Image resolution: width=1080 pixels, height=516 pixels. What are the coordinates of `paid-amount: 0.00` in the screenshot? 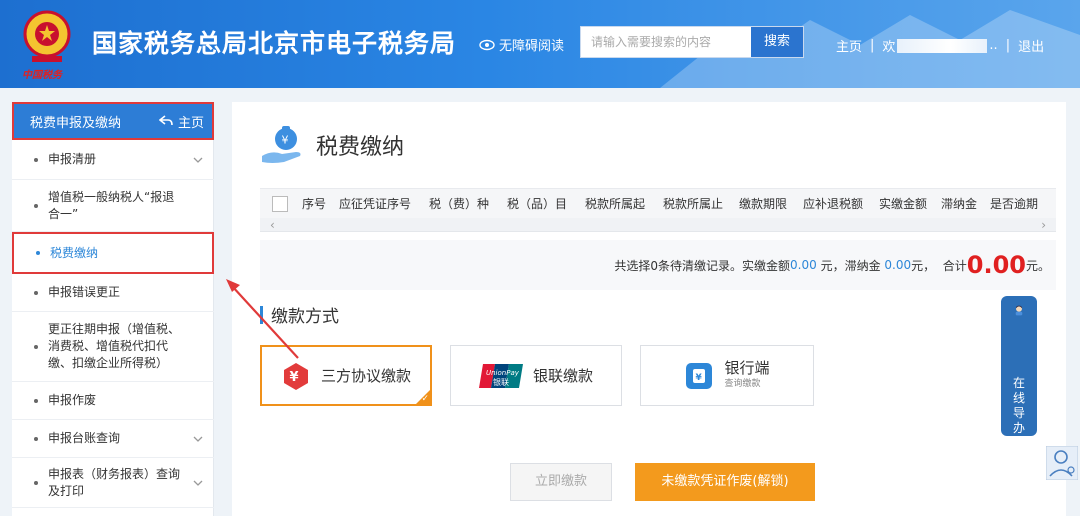 It's located at (803, 265).